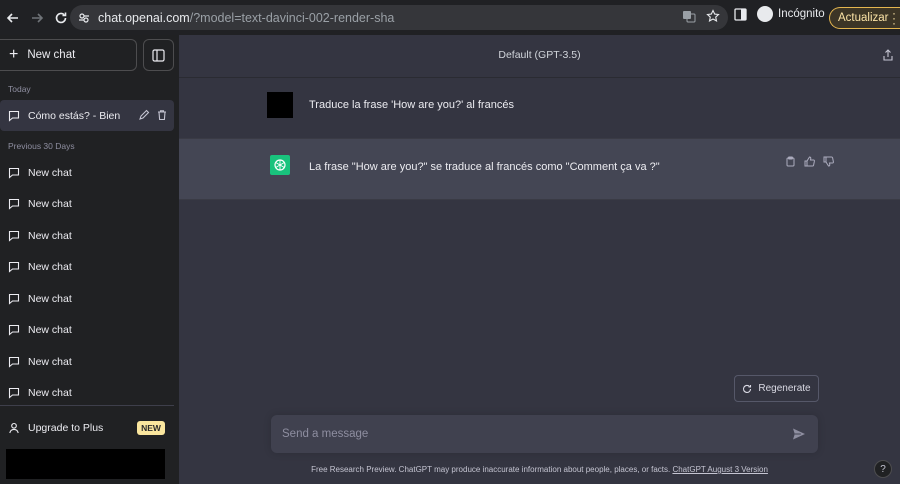  Describe the element at coordinates (14, 54) in the screenshot. I see `plus-icon: +` at that location.